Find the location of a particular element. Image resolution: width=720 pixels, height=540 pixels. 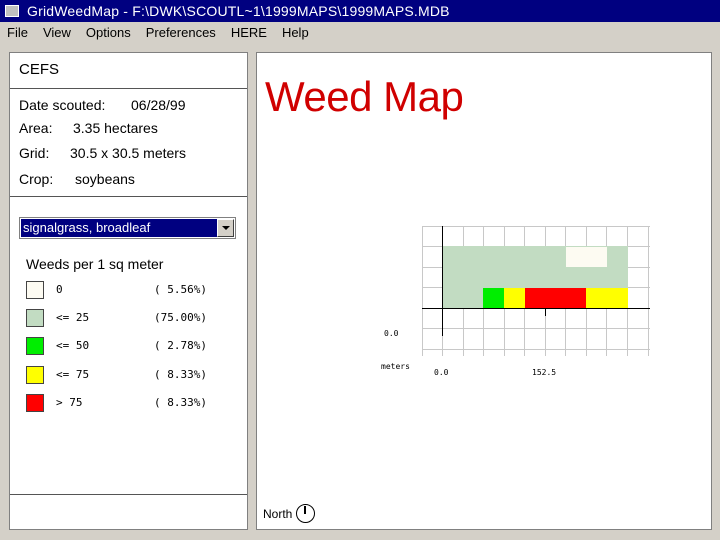

legend-item: > 75 ( 8.33%) is located at coordinates (131, 404).